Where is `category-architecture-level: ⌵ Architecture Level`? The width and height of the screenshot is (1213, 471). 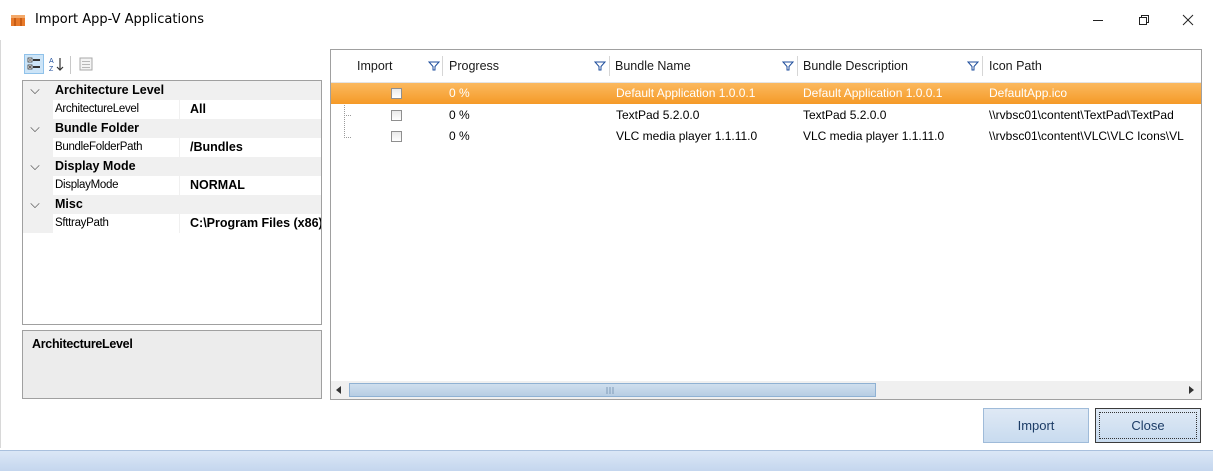 category-architecture-level: ⌵ Architecture Level is located at coordinates (172, 90).